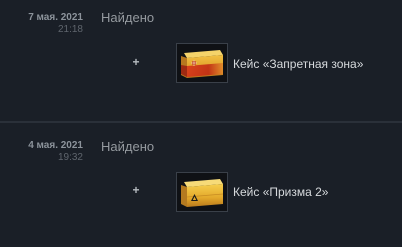  I want to click on row-time: 19:32, so click(70, 157).